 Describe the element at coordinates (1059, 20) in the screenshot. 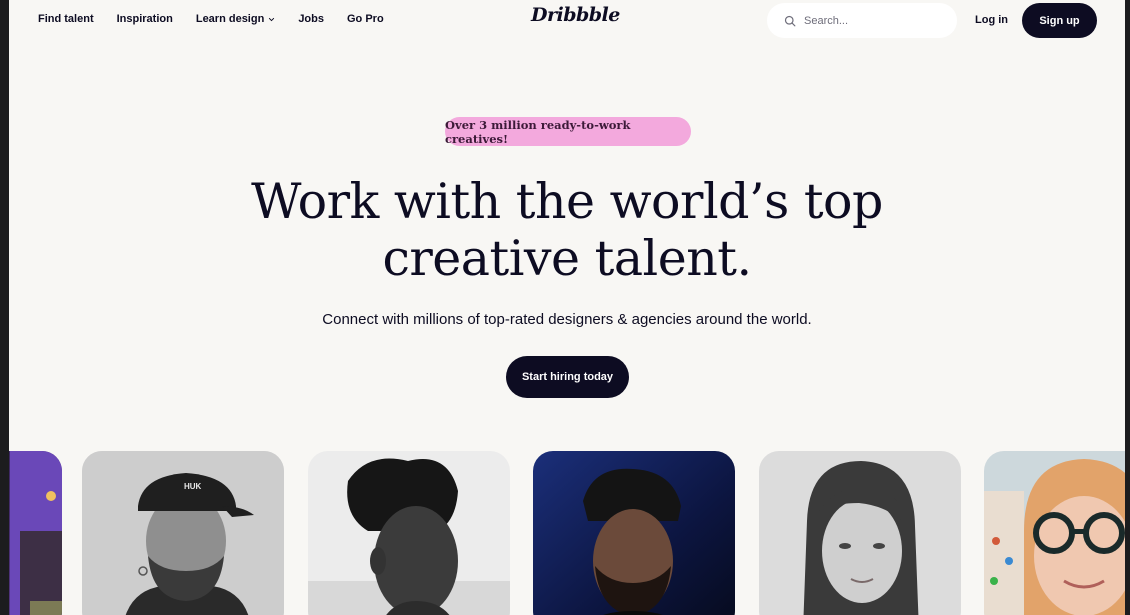

I see `signup-button: Sign up` at that location.